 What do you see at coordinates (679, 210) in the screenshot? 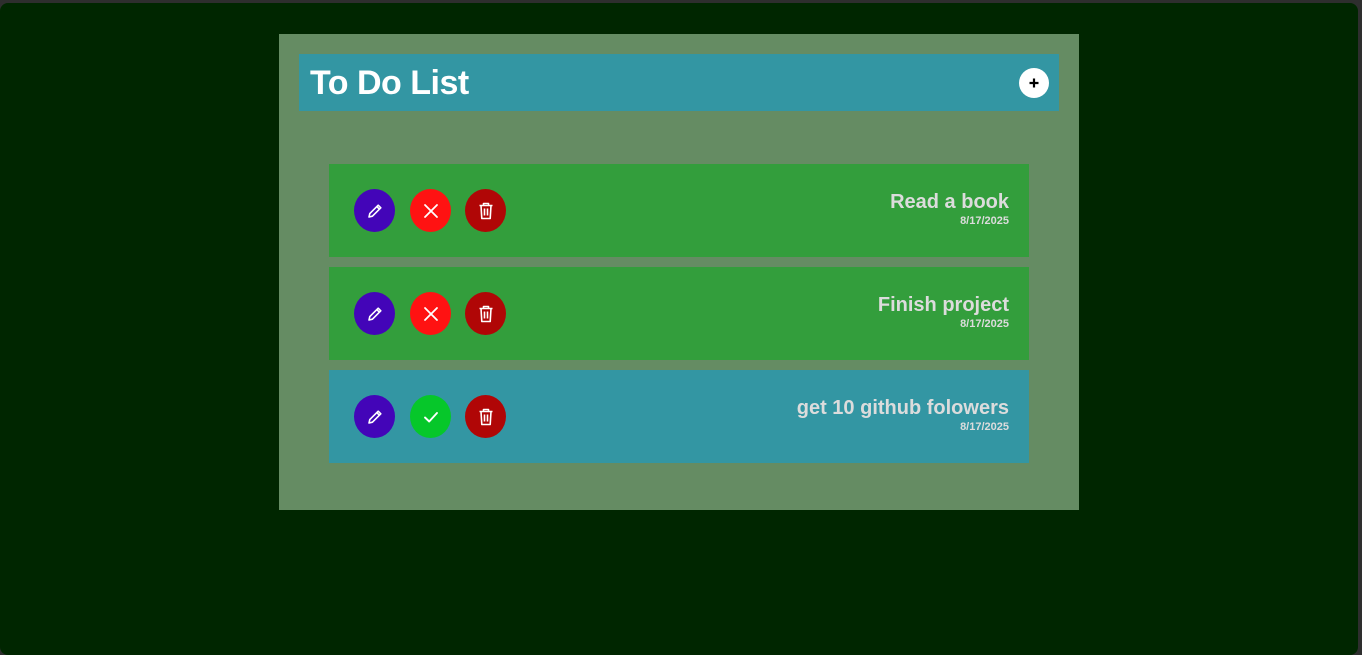
I see `task-item: Read a book 8/17/2025` at bounding box center [679, 210].